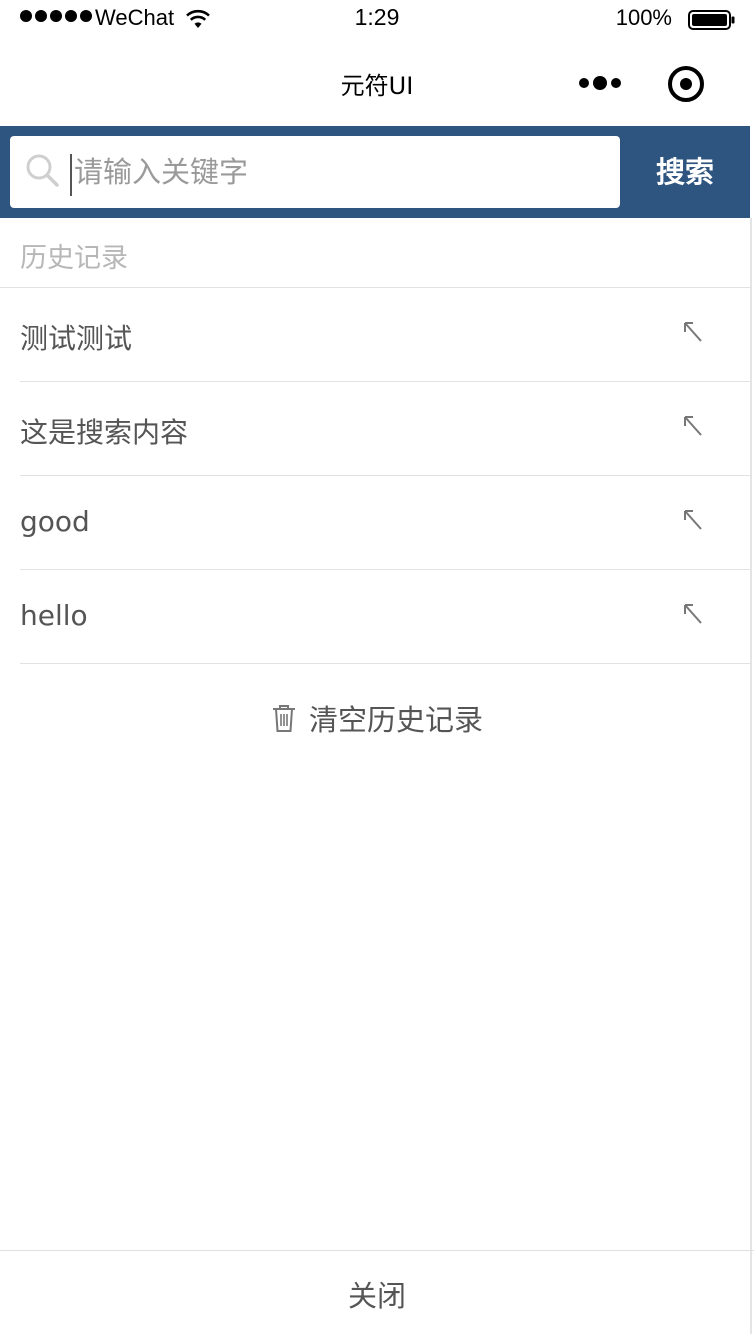 This screenshot has width=754, height=1335. Describe the element at coordinates (601, 83) in the screenshot. I see `more-icon` at that location.